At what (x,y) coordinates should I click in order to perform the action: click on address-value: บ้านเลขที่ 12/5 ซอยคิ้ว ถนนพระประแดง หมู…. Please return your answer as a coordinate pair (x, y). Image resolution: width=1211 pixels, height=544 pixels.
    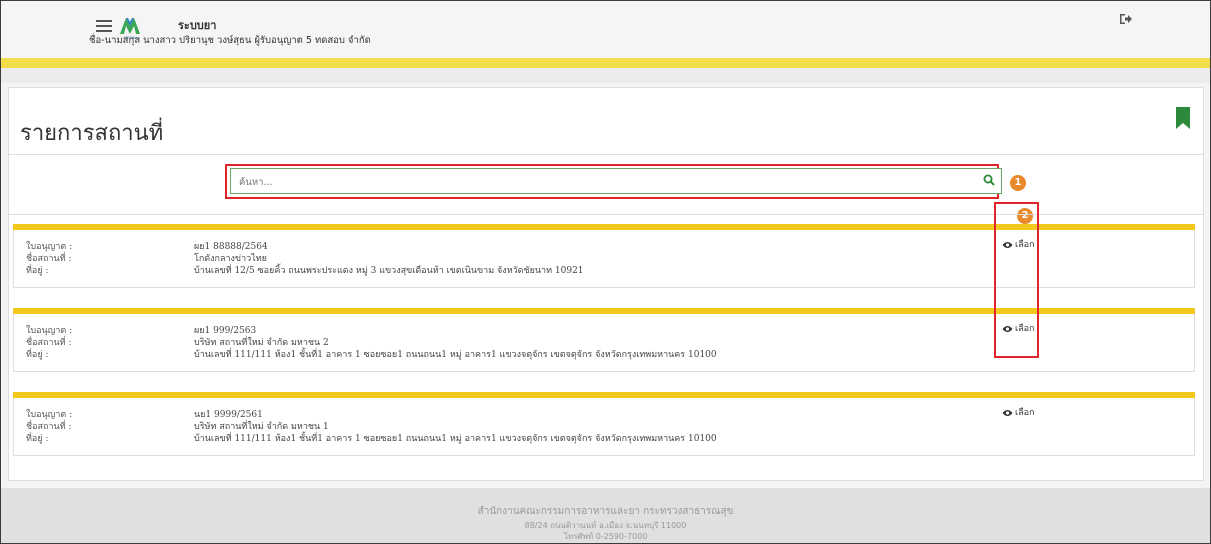
    Looking at the image, I should click on (389, 271).